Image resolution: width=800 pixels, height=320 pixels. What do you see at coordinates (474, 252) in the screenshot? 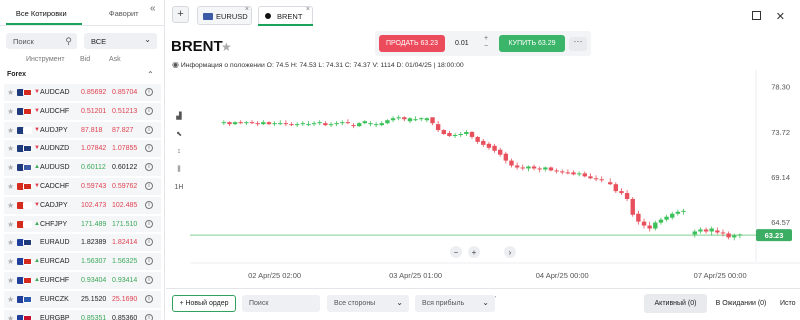
I see `zoom-in-button-label: +` at bounding box center [474, 252].